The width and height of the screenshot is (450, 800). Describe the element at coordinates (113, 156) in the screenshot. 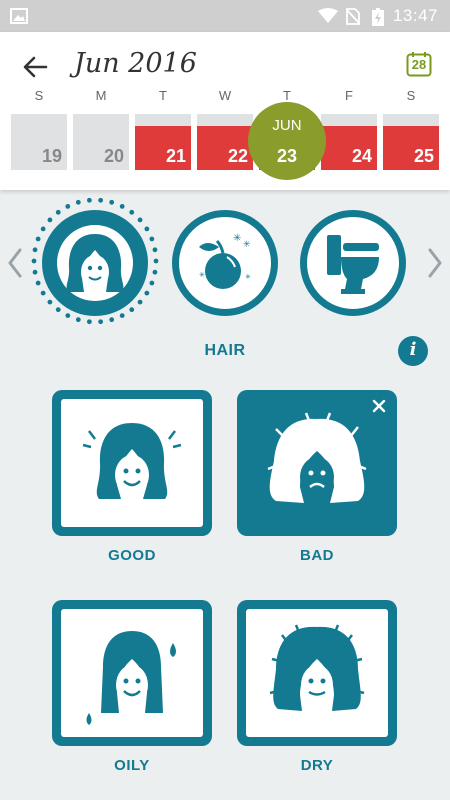

I see `day-number: 20` at that location.